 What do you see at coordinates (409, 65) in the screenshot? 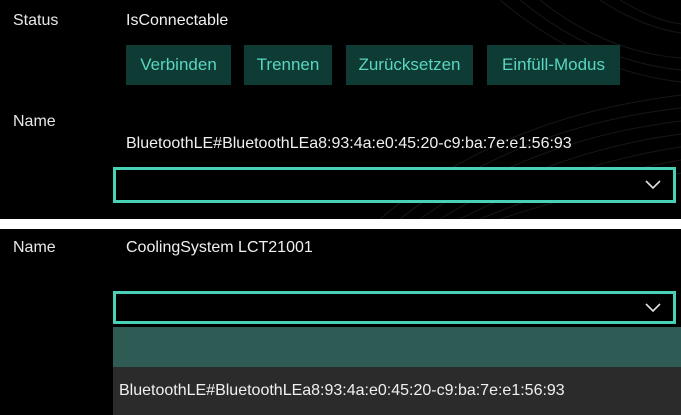
I see `reset-button: Zurücksetzen` at bounding box center [409, 65].